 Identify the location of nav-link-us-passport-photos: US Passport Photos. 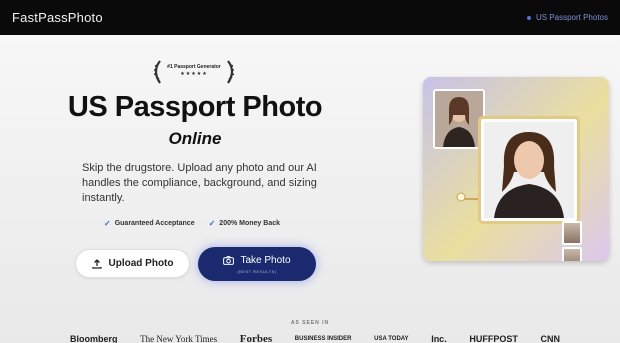
(567, 17).